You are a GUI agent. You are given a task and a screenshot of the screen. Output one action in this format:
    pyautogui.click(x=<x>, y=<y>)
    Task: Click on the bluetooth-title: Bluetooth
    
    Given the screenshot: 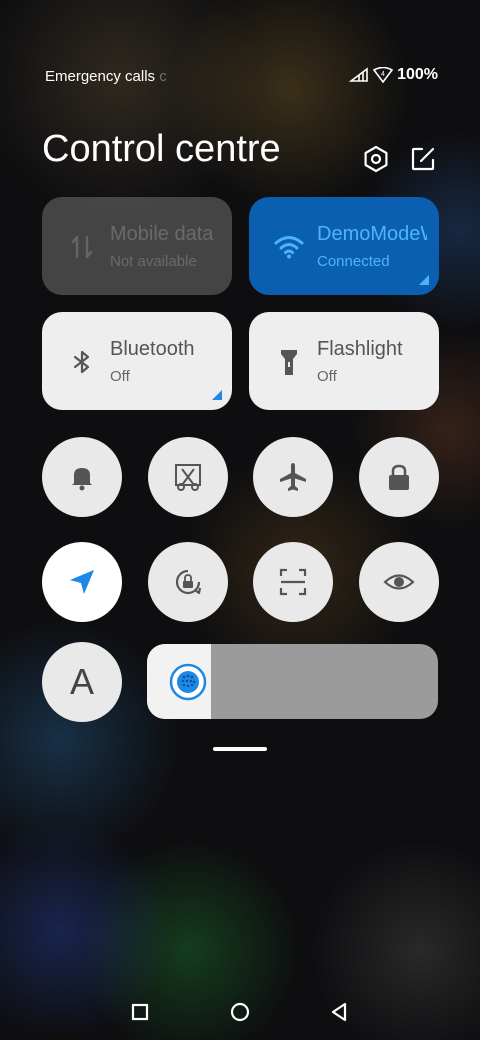 What is the action you would take?
    pyautogui.click(x=152, y=349)
    